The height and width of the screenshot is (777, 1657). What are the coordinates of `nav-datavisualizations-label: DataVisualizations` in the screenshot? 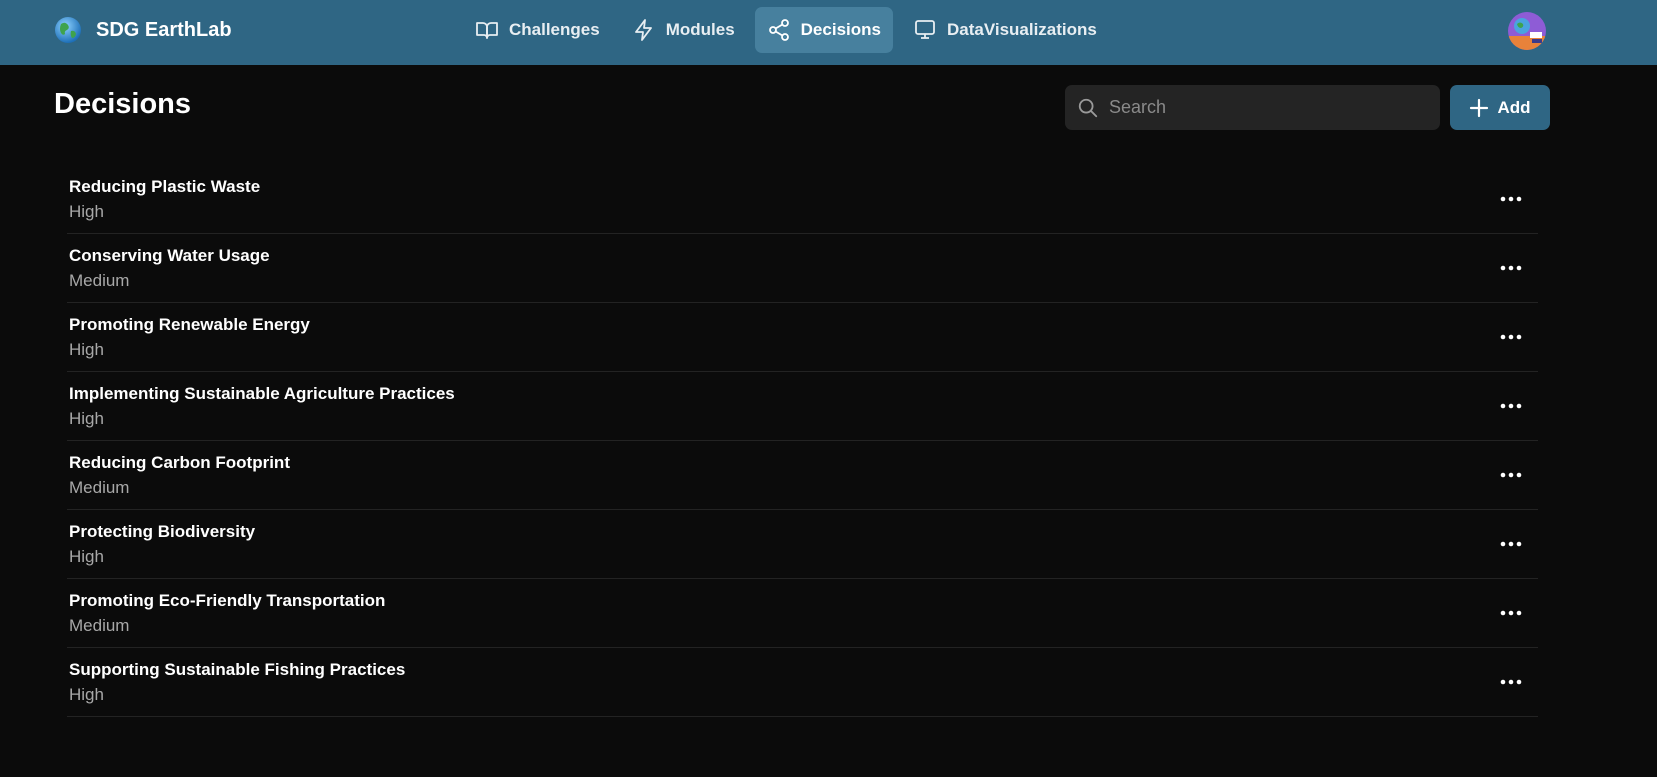 It's located at (1021, 29).